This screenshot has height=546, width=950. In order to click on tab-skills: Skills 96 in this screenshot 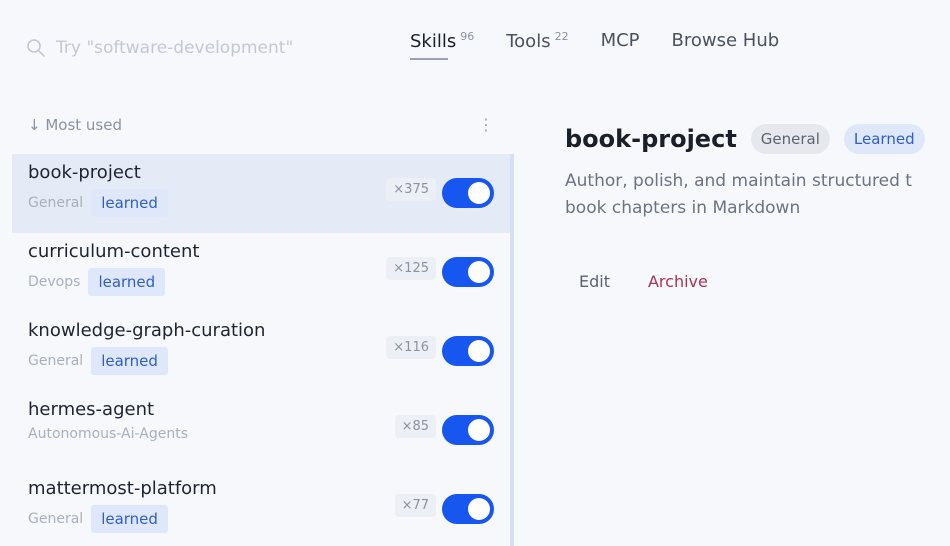, I will do `click(442, 45)`.